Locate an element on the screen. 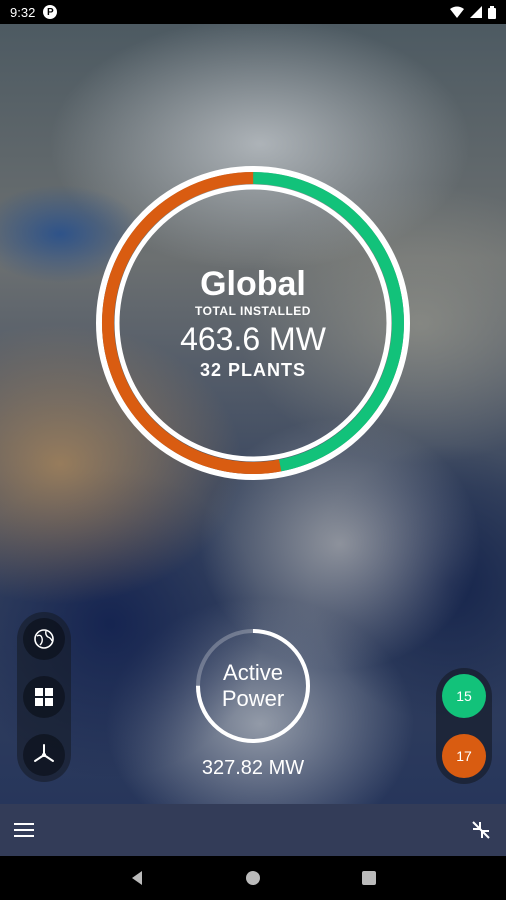 The image size is (506, 900). wind-turbine-icon is located at coordinates (44, 753).